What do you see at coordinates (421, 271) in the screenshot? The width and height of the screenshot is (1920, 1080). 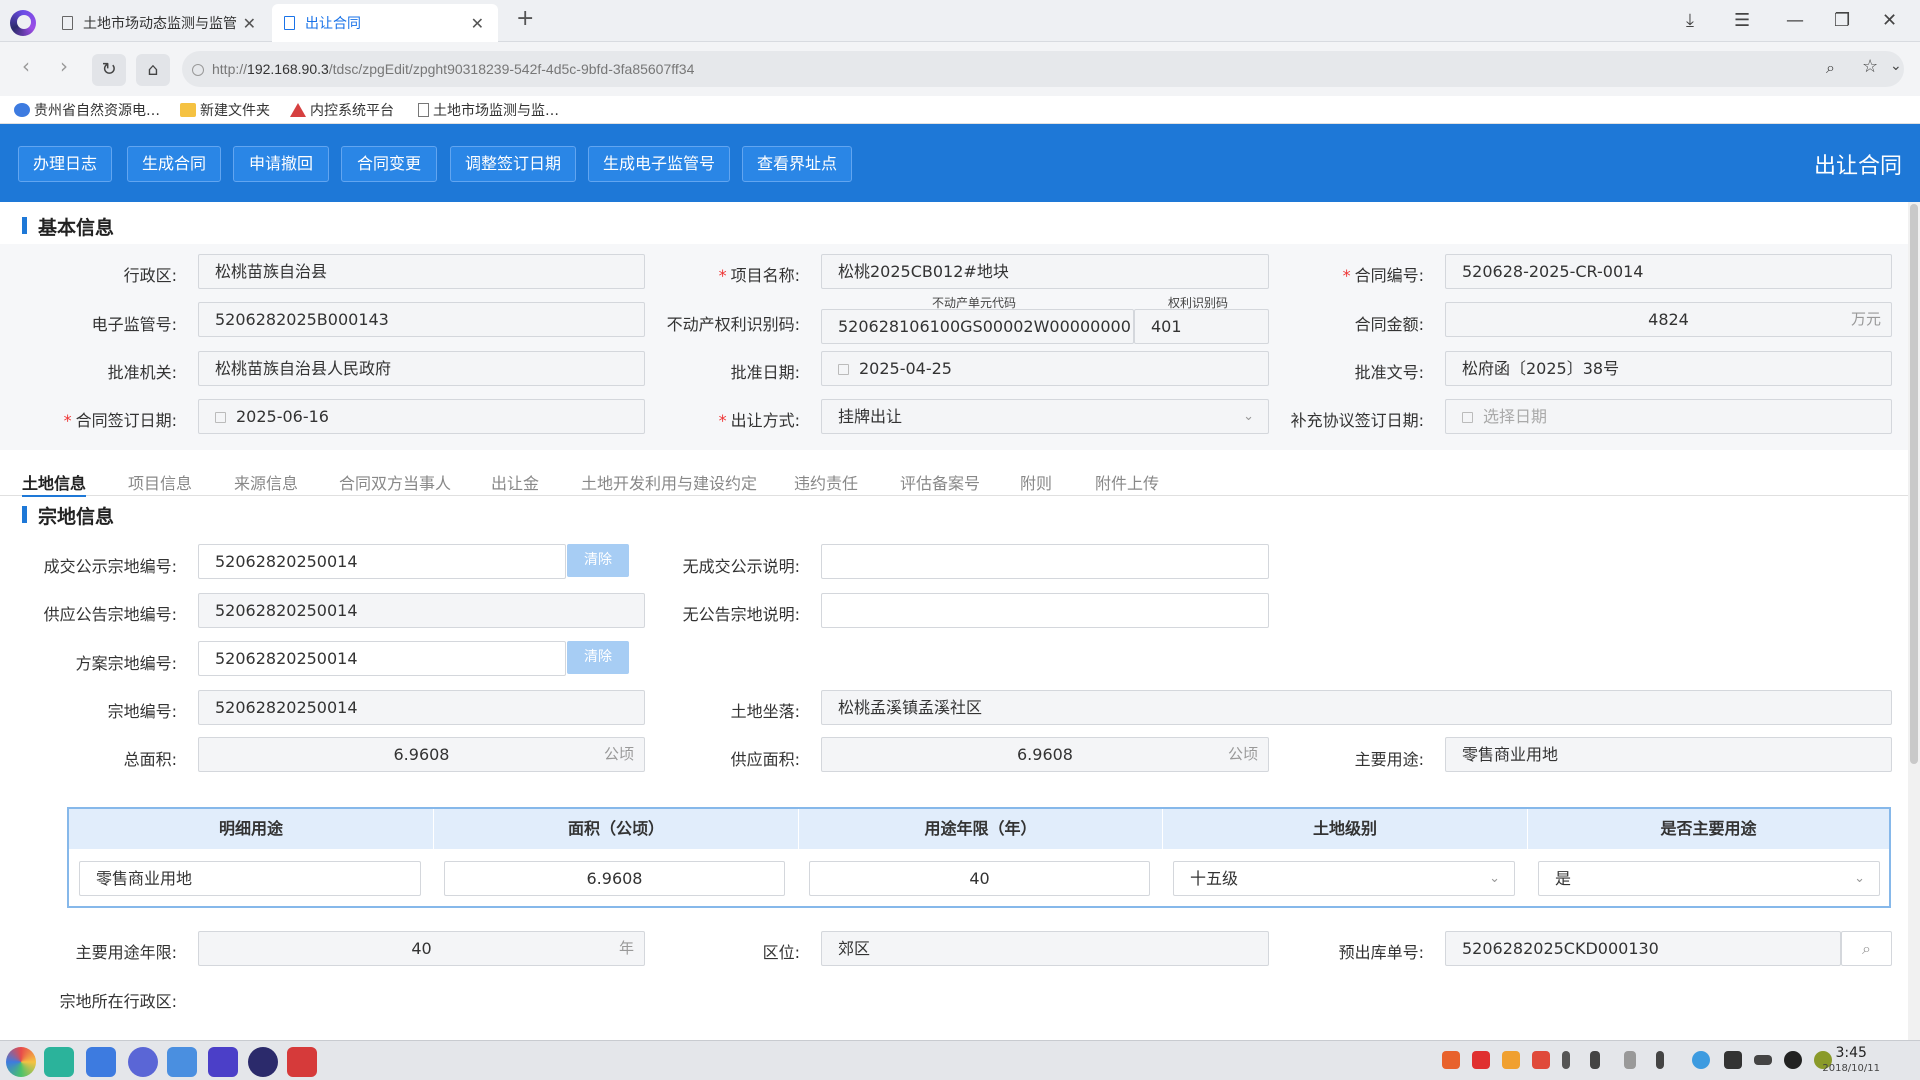 I see `district-field: 松桃苗族自治县` at bounding box center [421, 271].